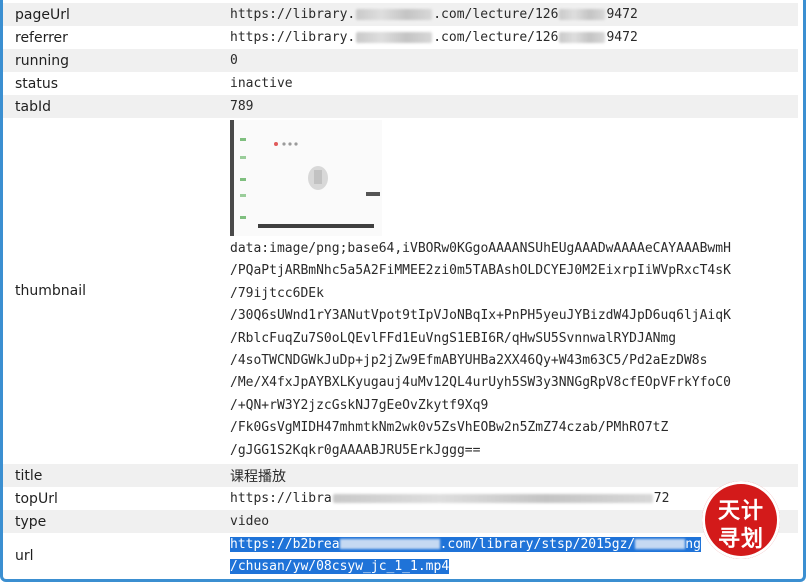 The width and height of the screenshot is (806, 582). I want to click on url-selected-prefix: https://b2brea, so click(285, 544).